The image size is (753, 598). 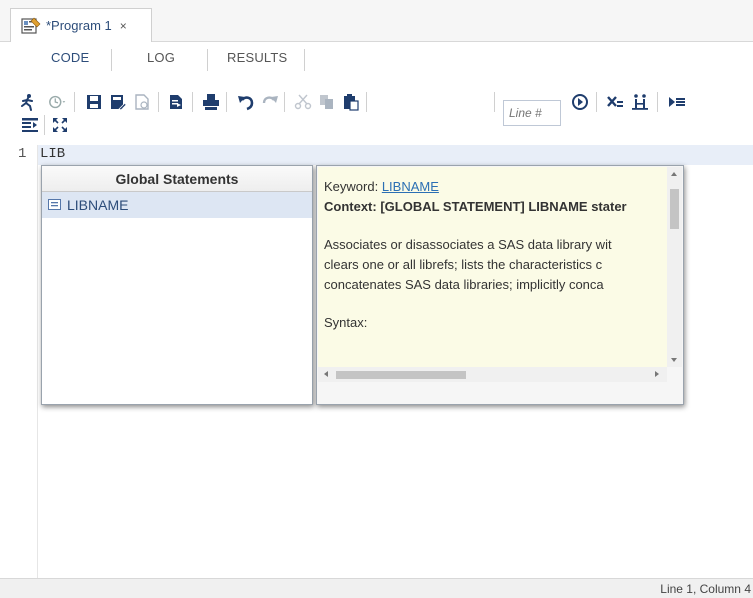 I want to click on program-tab: *Program 1 ×, so click(x=81, y=25).